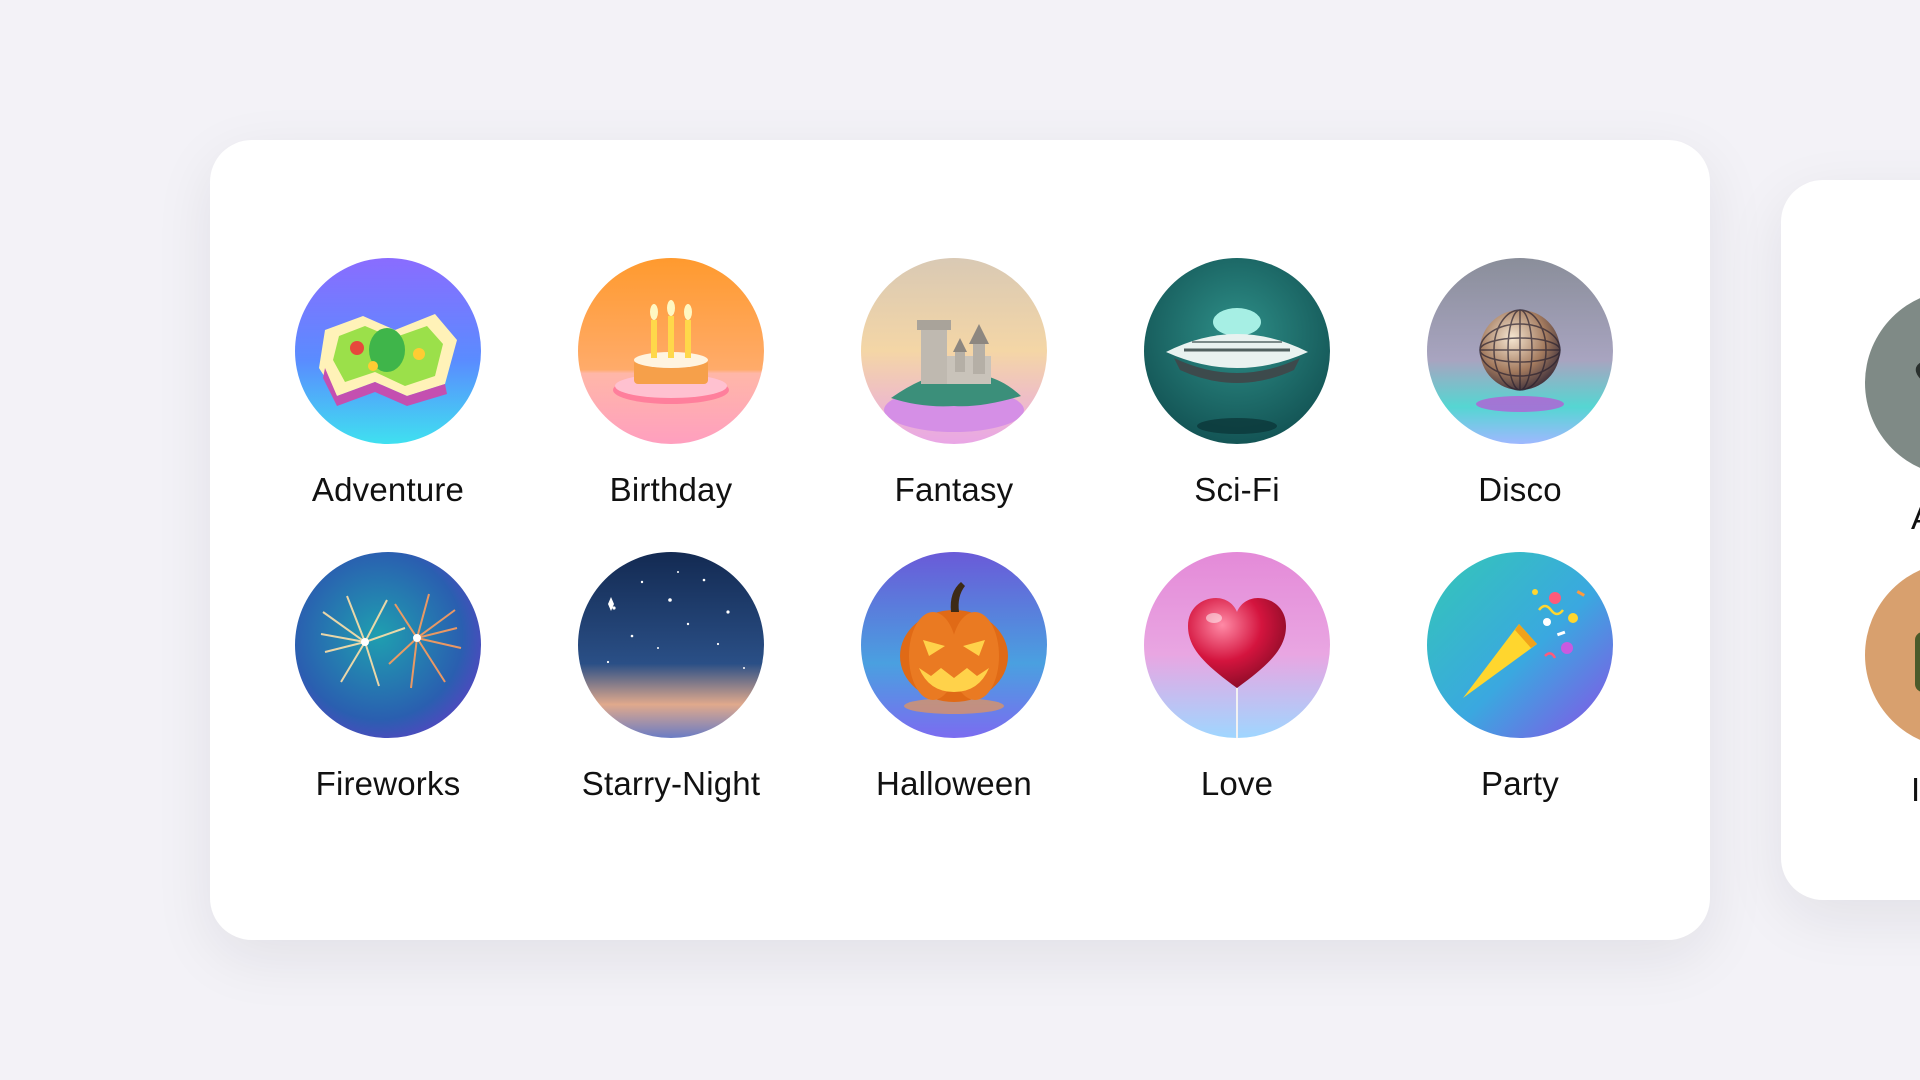 This screenshot has height=1080, width=1920. I want to click on theme-label: I, so click(1915, 789).